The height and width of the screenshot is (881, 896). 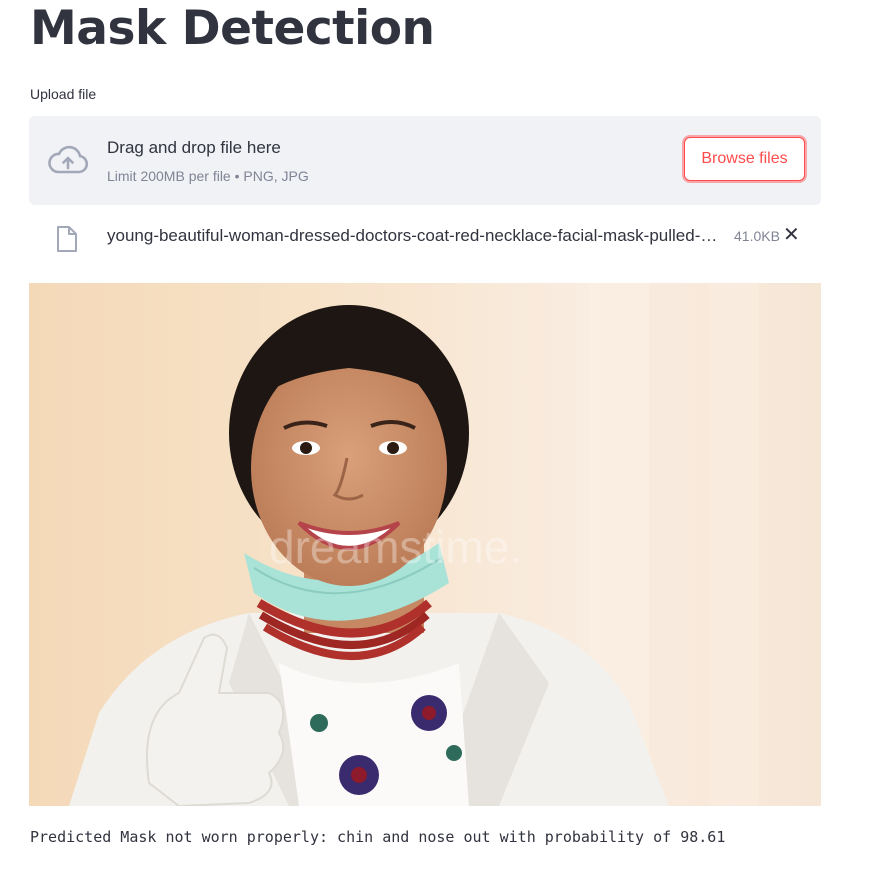 What do you see at coordinates (67, 239) in the screenshot?
I see `file-icon` at bounding box center [67, 239].